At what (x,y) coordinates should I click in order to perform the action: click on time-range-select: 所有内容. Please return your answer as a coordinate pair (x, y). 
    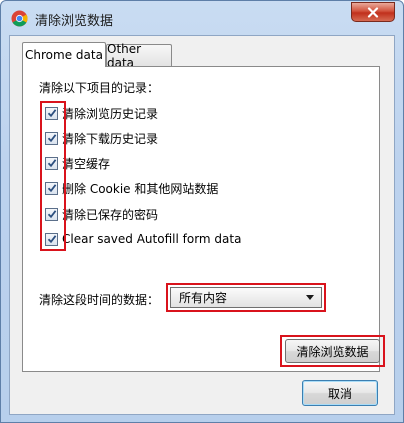
    Looking at the image, I should click on (246, 297).